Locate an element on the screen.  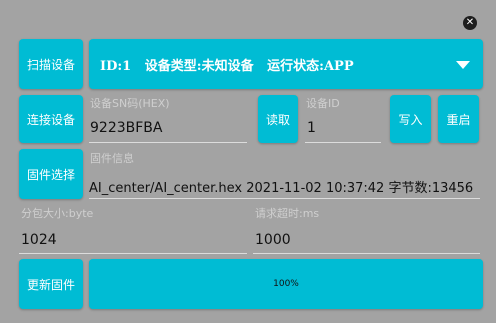
device-id-input: 1 is located at coordinates (311, 128).